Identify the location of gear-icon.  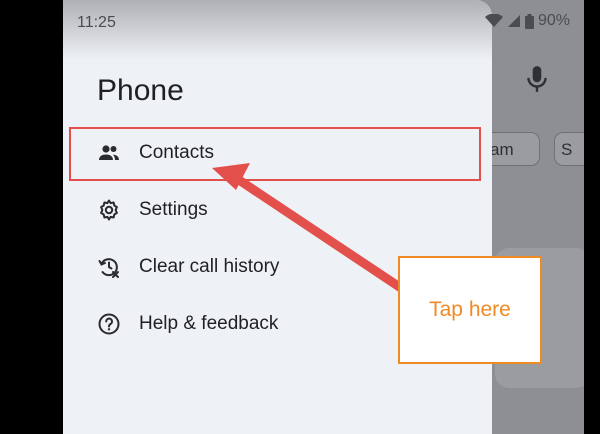
(109, 210).